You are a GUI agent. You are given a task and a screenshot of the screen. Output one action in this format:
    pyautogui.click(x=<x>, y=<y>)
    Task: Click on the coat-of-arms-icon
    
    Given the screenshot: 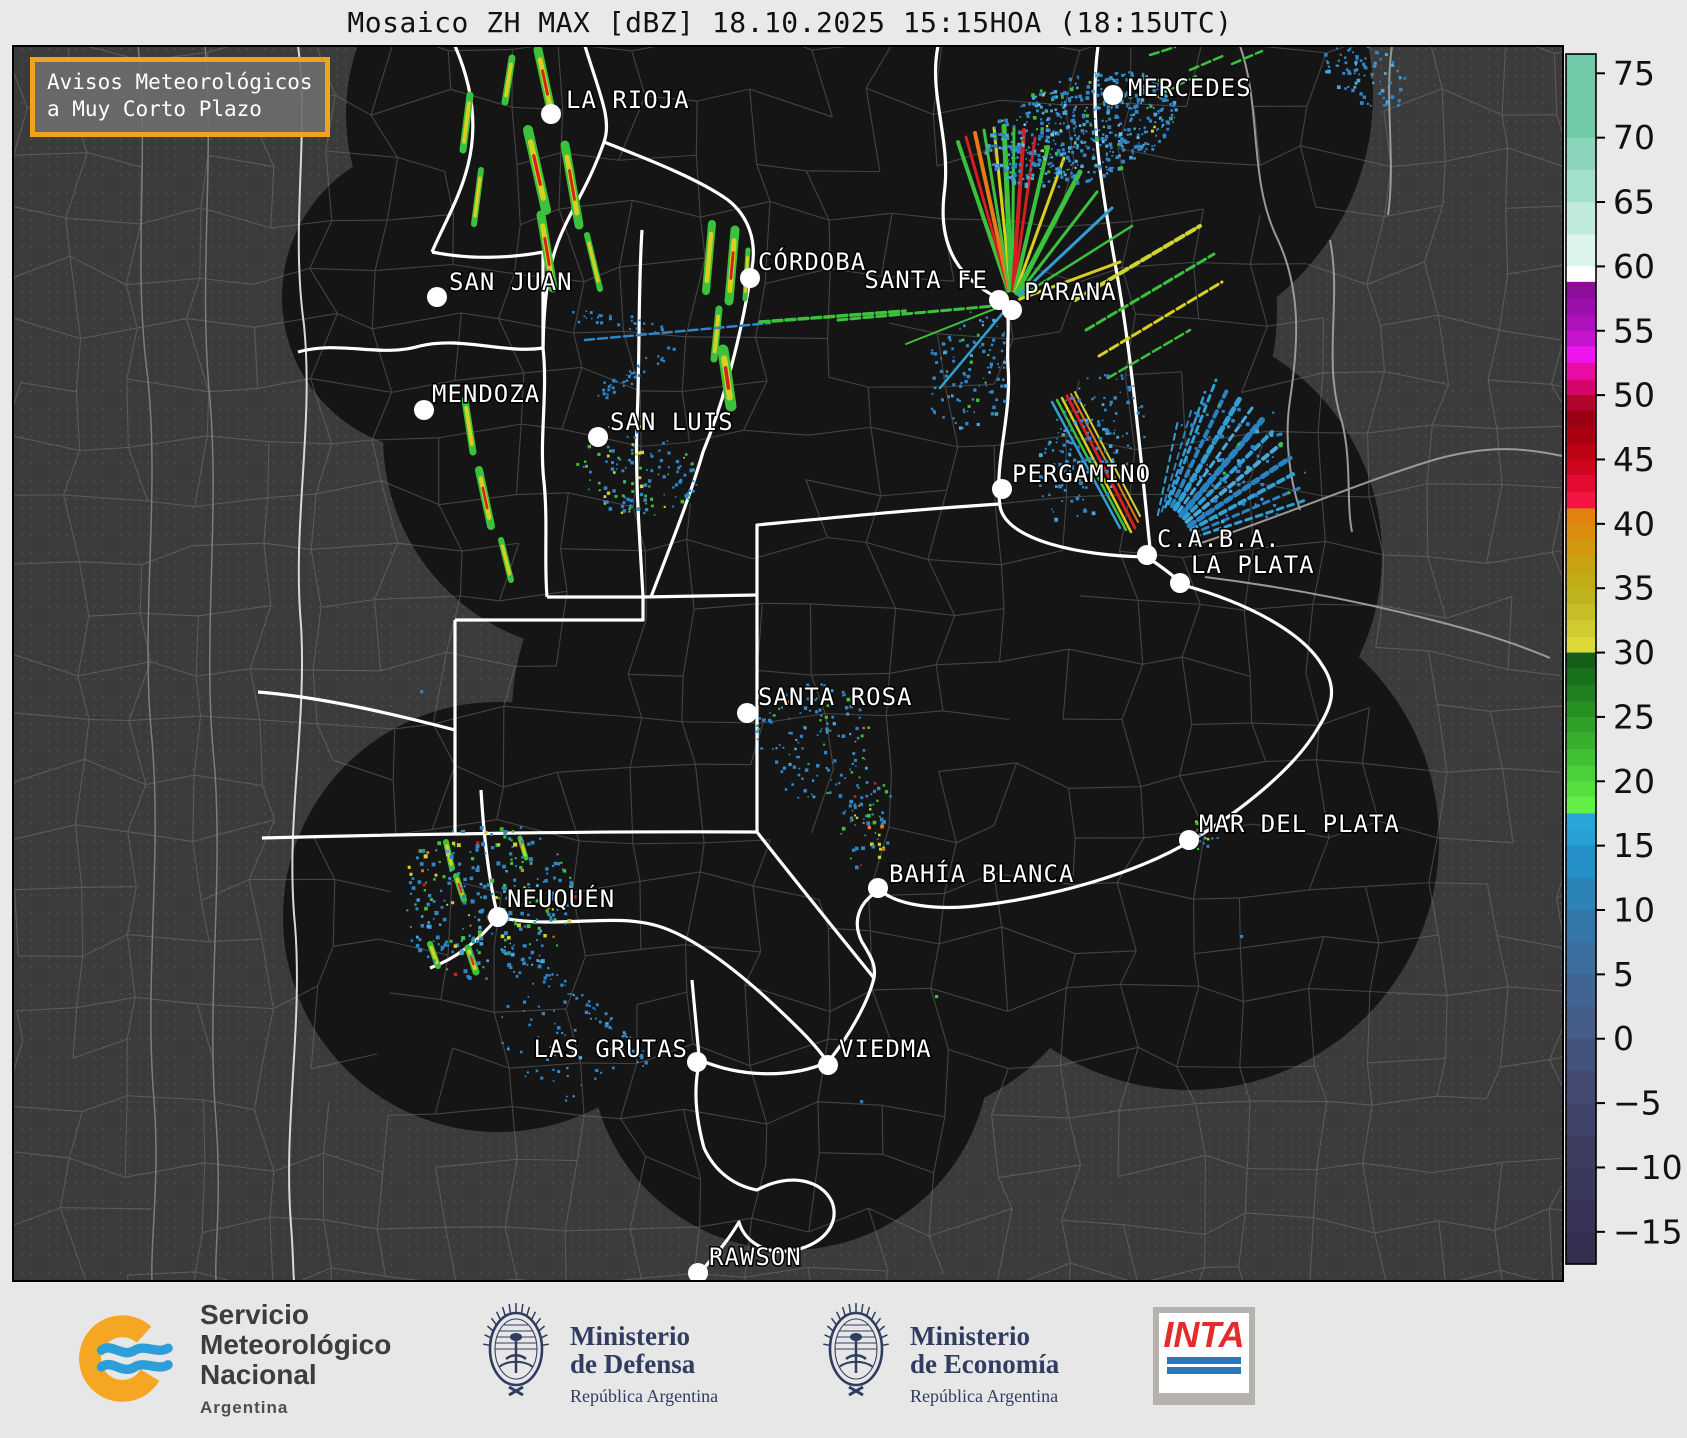 What is the action you would take?
    pyautogui.click(x=516, y=1350)
    